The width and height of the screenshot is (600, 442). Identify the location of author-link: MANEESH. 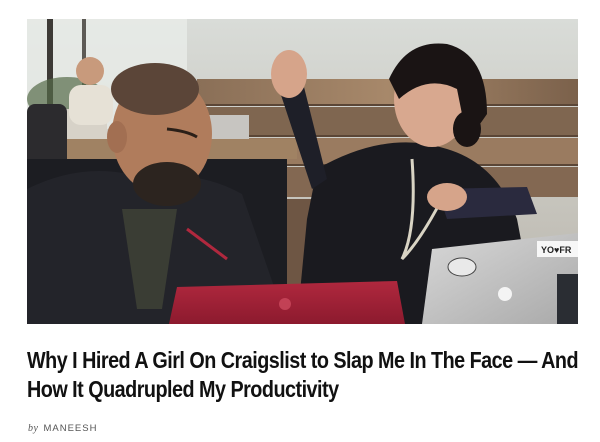
(70, 428).